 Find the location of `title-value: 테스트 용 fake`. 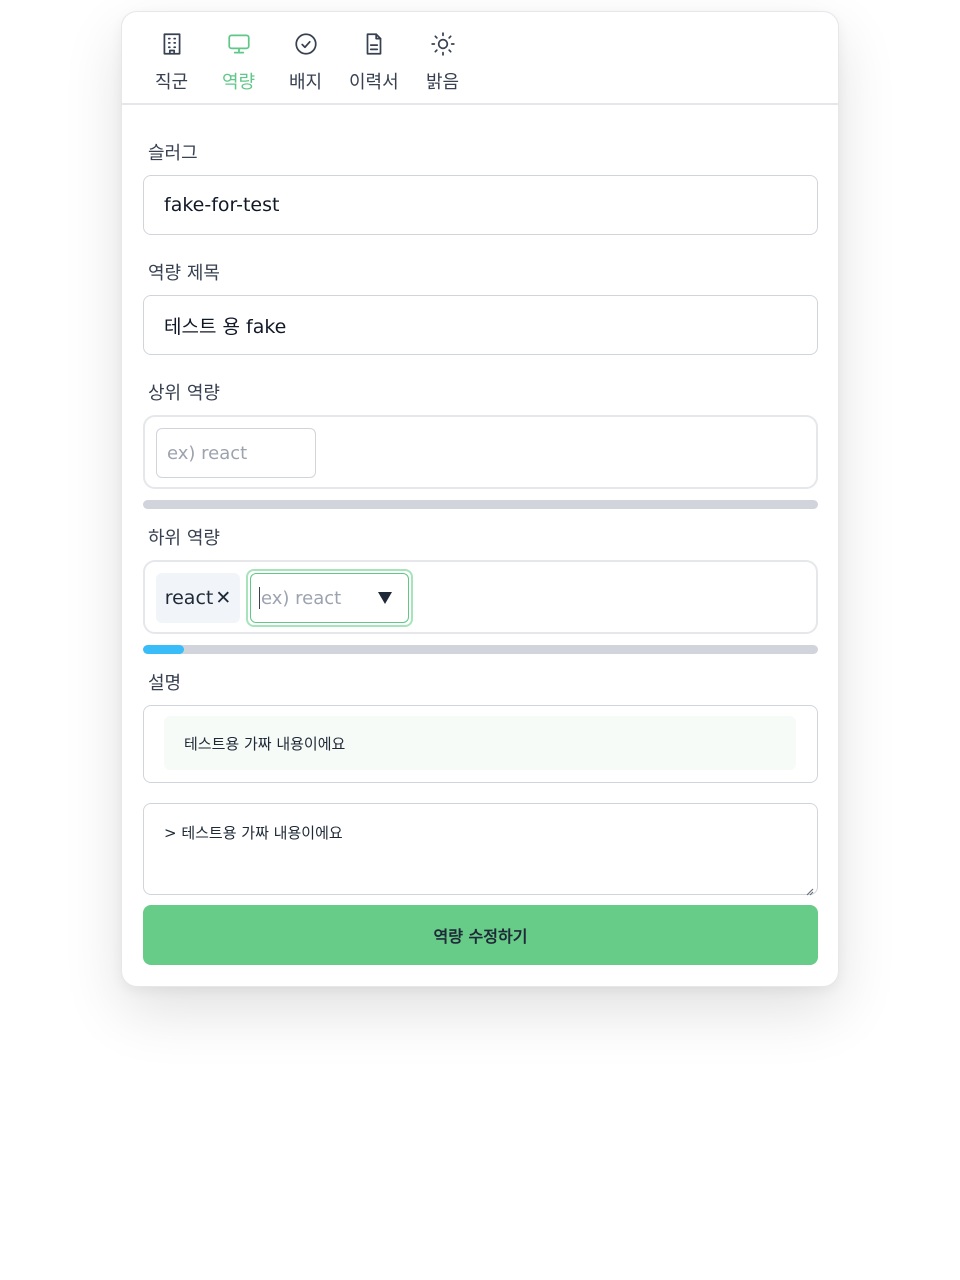

title-value: 테스트 용 fake is located at coordinates (225, 326).